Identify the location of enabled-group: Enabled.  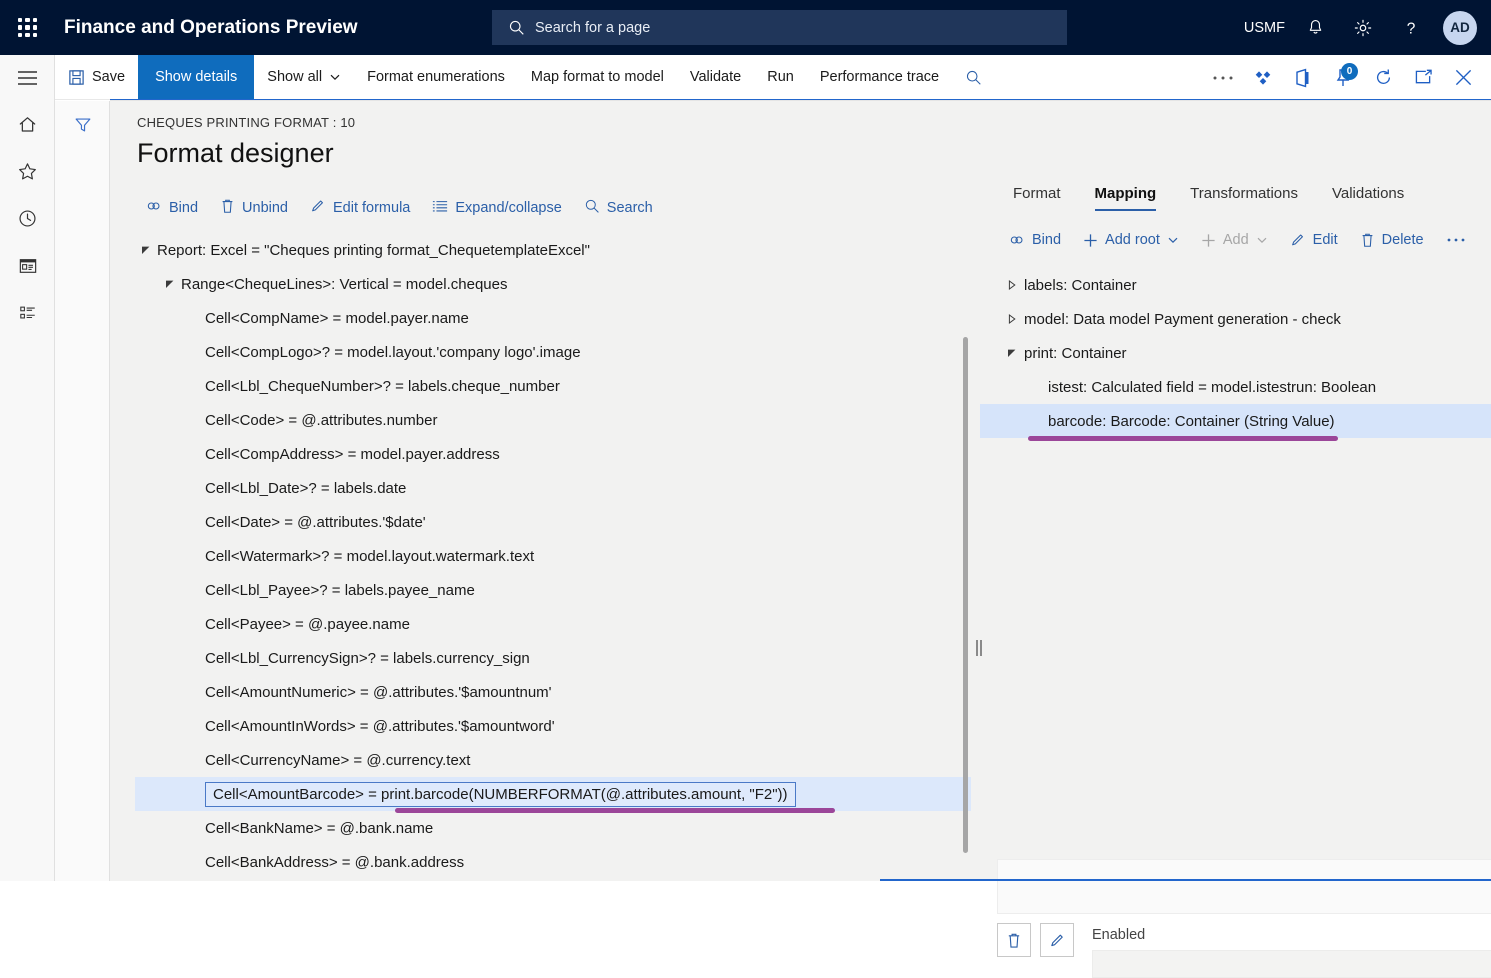
(1291, 950).